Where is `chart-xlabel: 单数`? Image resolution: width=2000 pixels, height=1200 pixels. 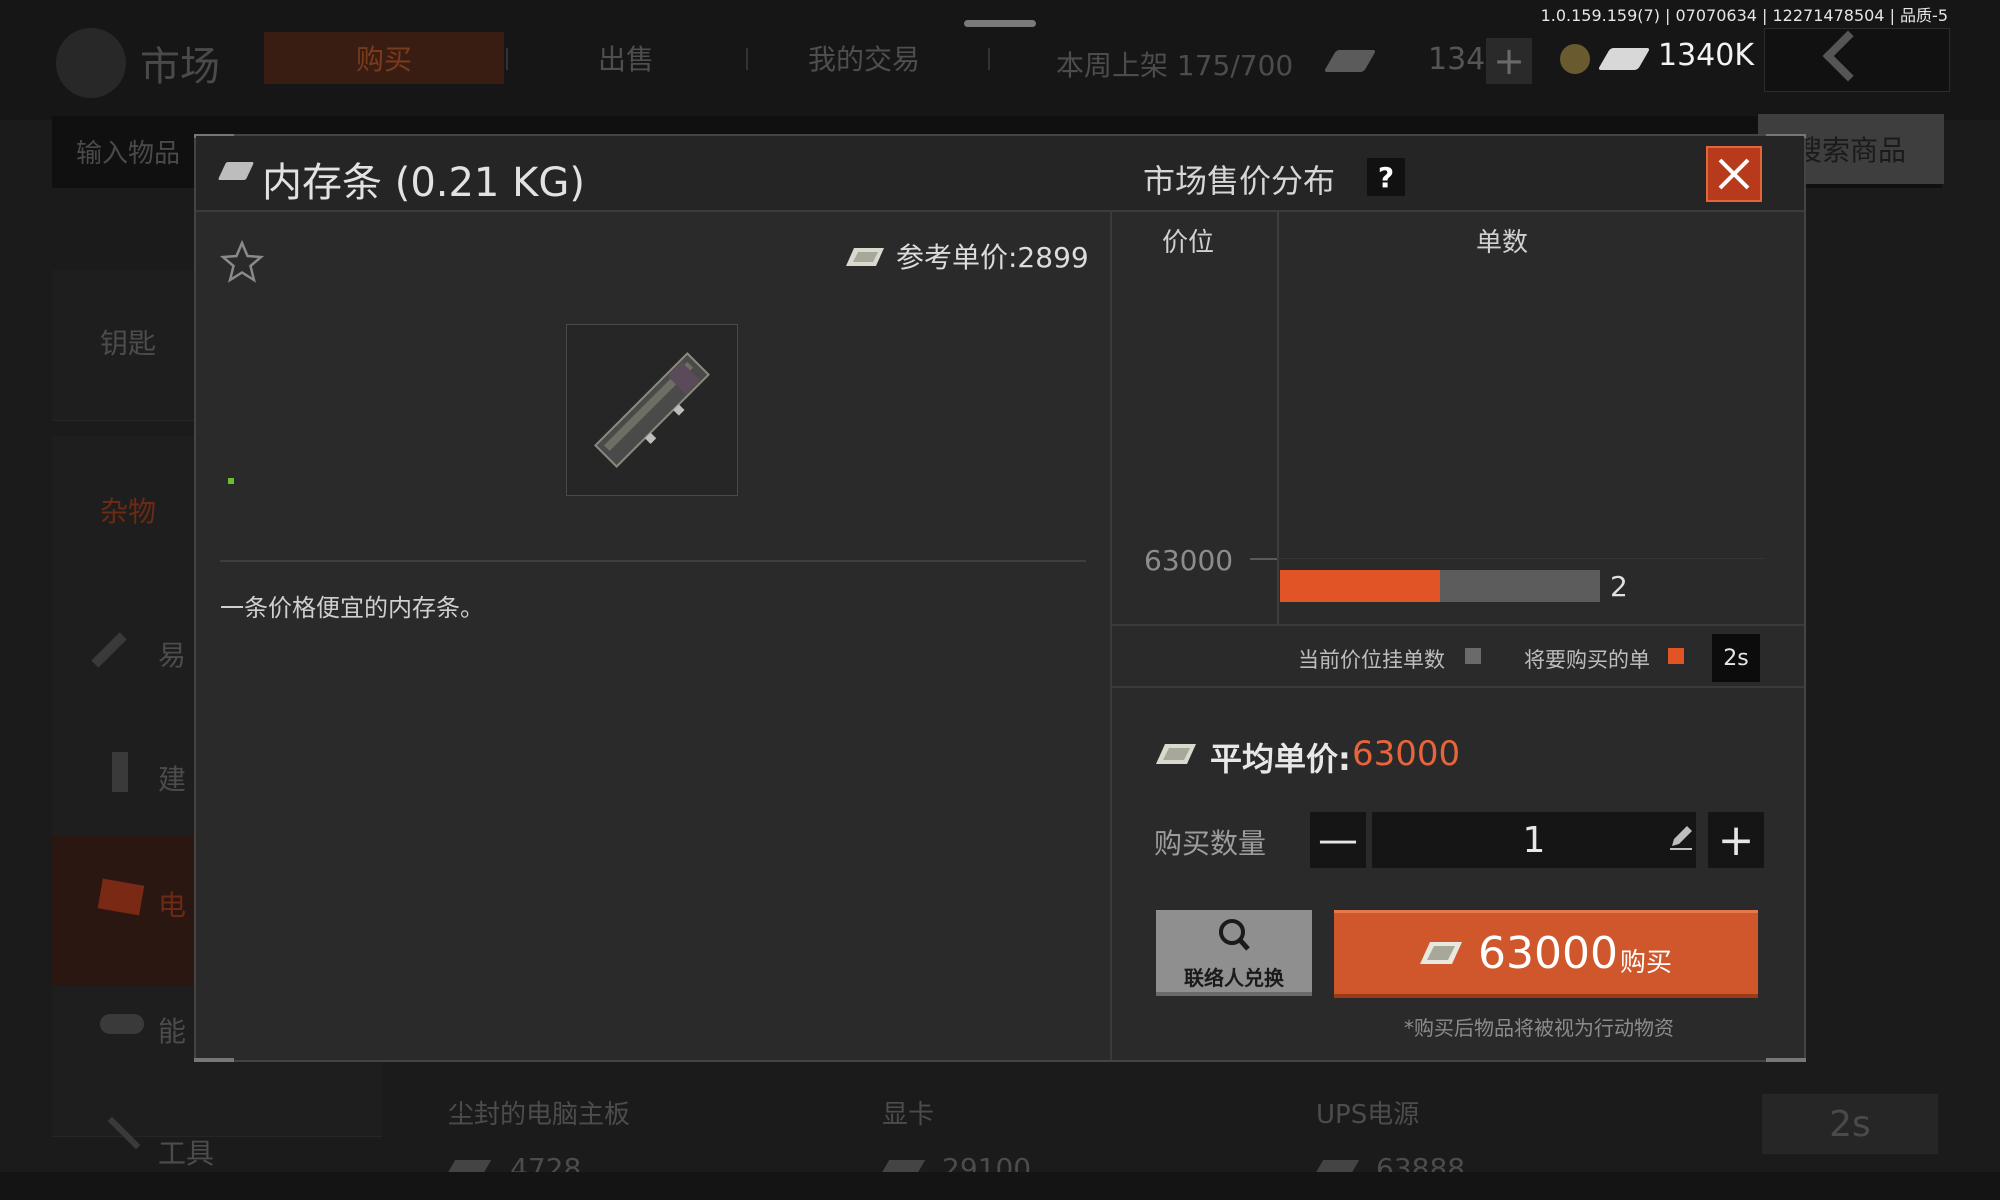
chart-xlabel: 单数 is located at coordinates (1502, 243).